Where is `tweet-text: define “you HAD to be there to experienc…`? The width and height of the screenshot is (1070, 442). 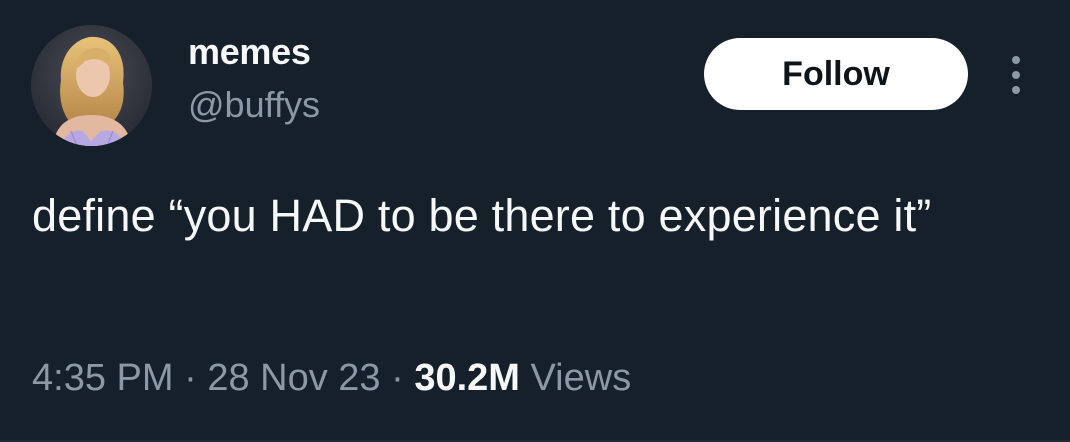 tweet-text: define “you HAD to be there to experienc… is located at coordinates (482, 215).